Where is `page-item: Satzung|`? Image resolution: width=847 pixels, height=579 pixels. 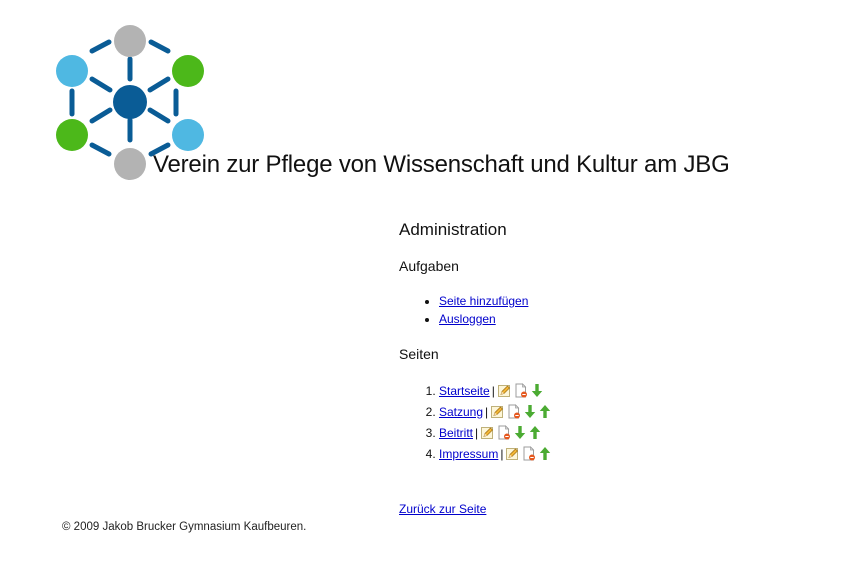
page-item: Satzung| is located at coordinates (496, 412).